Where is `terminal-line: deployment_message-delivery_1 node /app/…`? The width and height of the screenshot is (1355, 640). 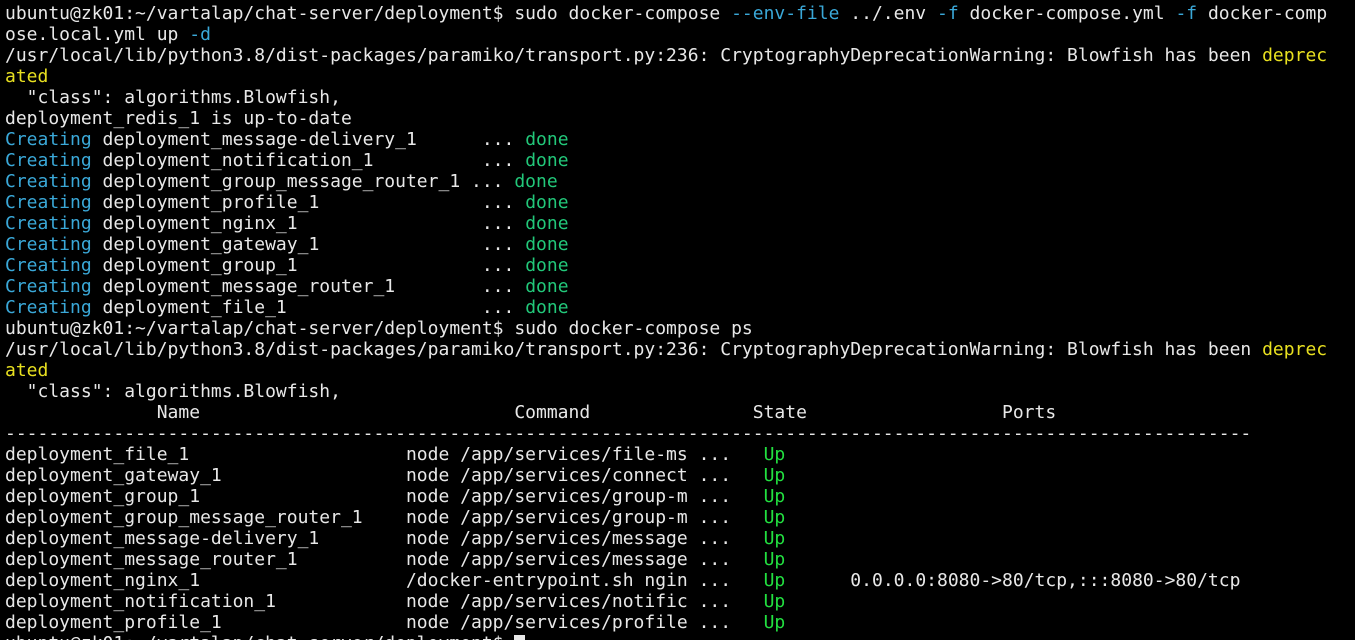
terminal-line: deployment_message-delivery_1 node /app/… is located at coordinates (680, 538).